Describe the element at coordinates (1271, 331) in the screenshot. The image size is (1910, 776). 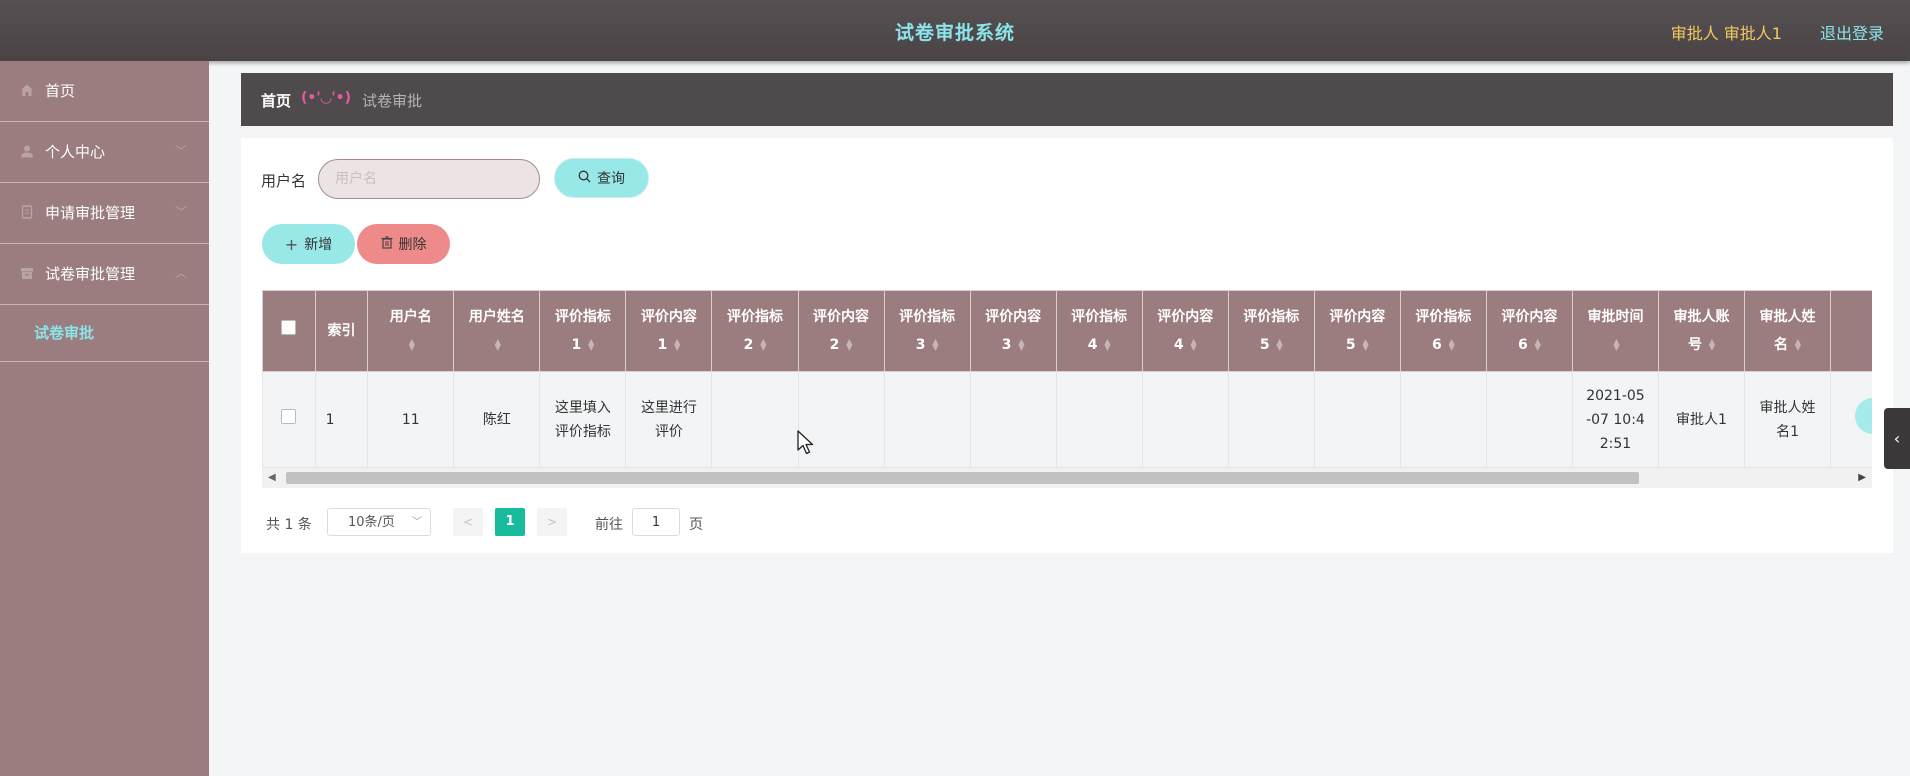
I see `column-header: 评价指标 5 ▲ ▼` at that location.